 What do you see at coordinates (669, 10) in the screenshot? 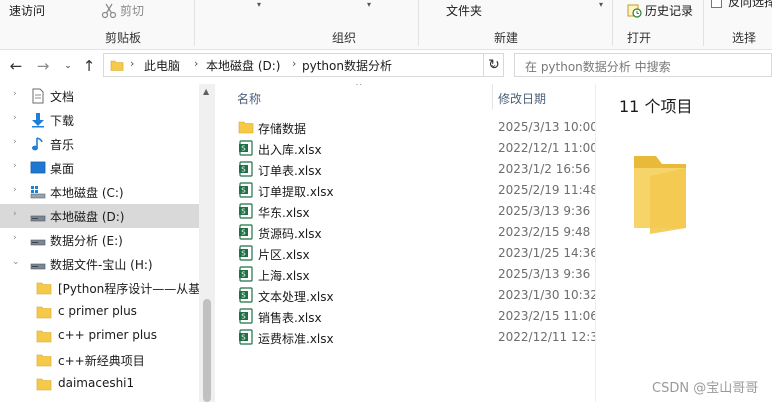
I see `history-button: 历史记录` at bounding box center [669, 10].